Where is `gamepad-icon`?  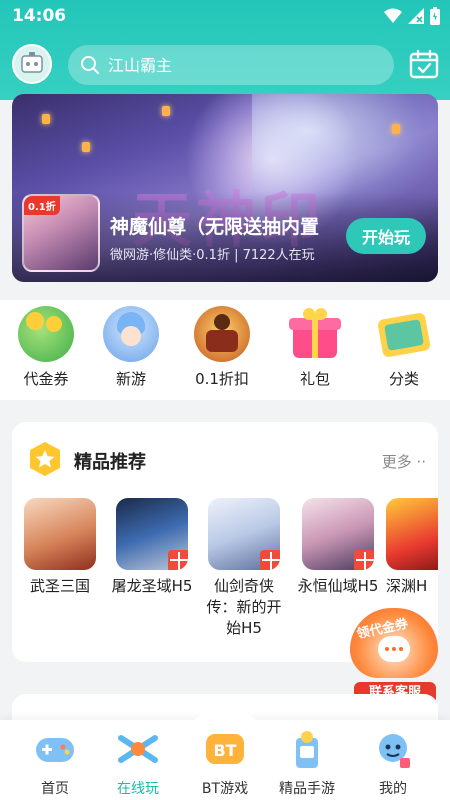 gamepad-icon is located at coordinates (55, 750).